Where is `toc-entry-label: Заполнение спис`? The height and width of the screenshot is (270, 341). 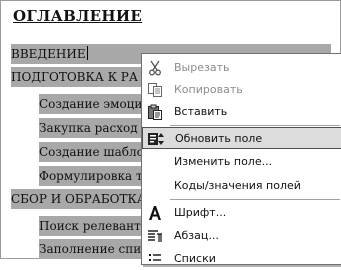
toc-entry-label: Заполнение спис is located at coordinates (93, 249).